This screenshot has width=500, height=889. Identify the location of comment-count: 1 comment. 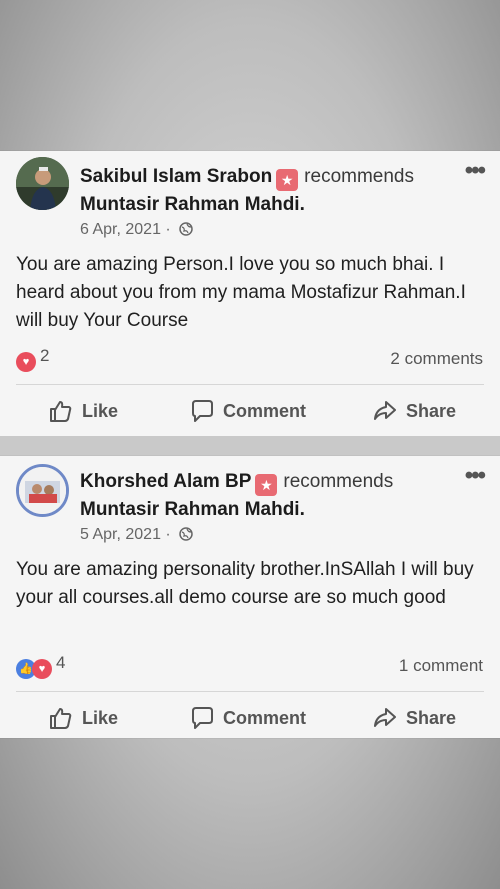
(441, 666).